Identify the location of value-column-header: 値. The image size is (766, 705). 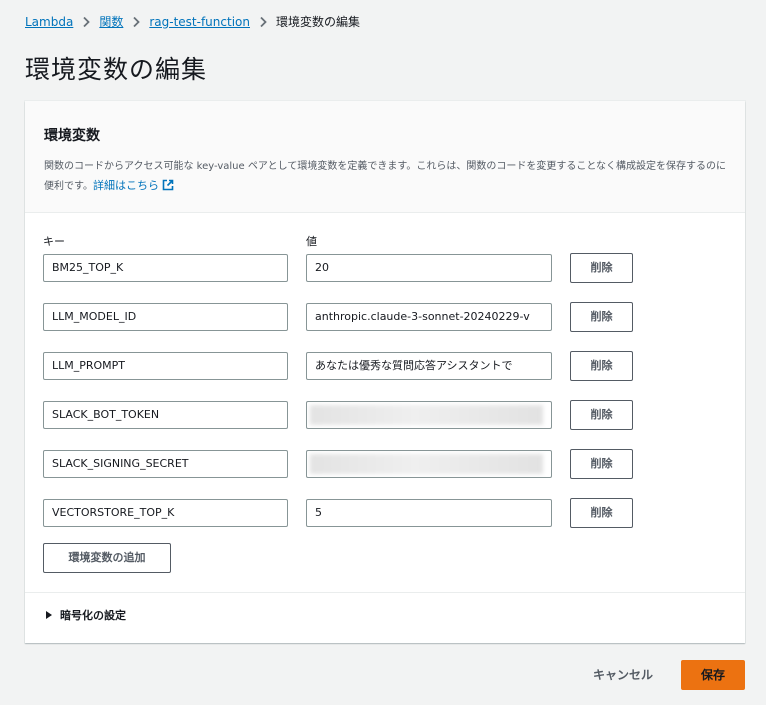
(311, 241).